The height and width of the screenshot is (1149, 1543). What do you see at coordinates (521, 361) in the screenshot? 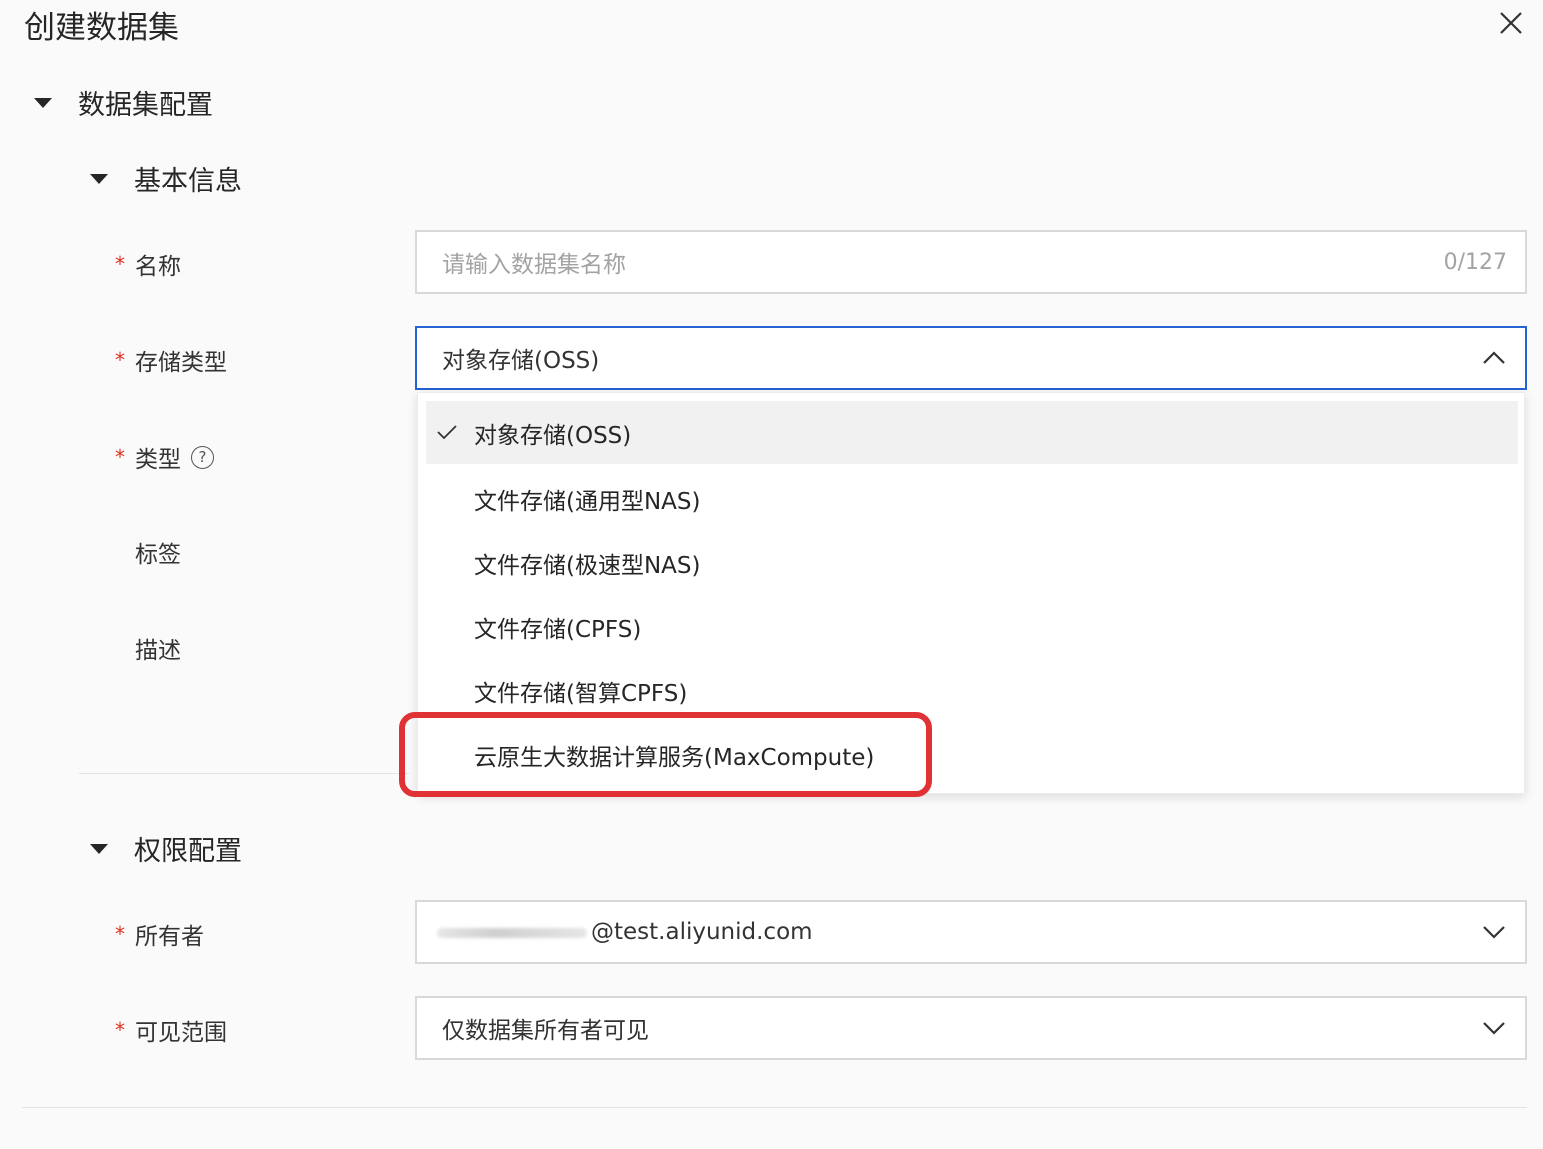
I see `storage-type-value: 对象存储(OSS)` at bounding box center [521, 361].